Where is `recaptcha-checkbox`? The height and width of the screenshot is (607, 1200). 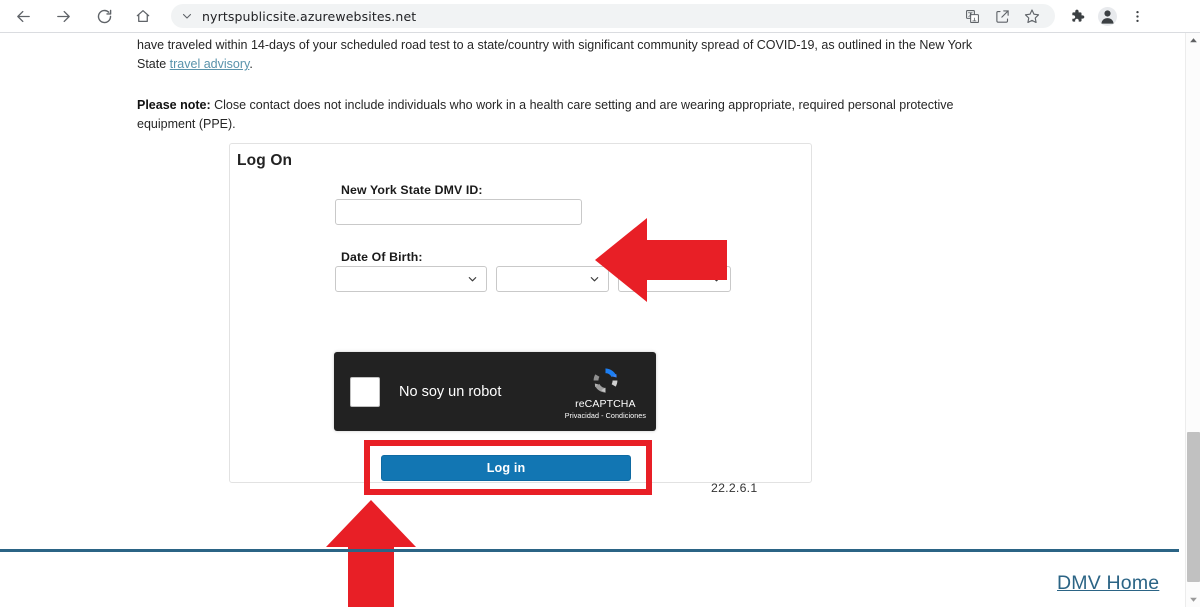 recaptcha-checkbox is located at coordinates (365, 391).